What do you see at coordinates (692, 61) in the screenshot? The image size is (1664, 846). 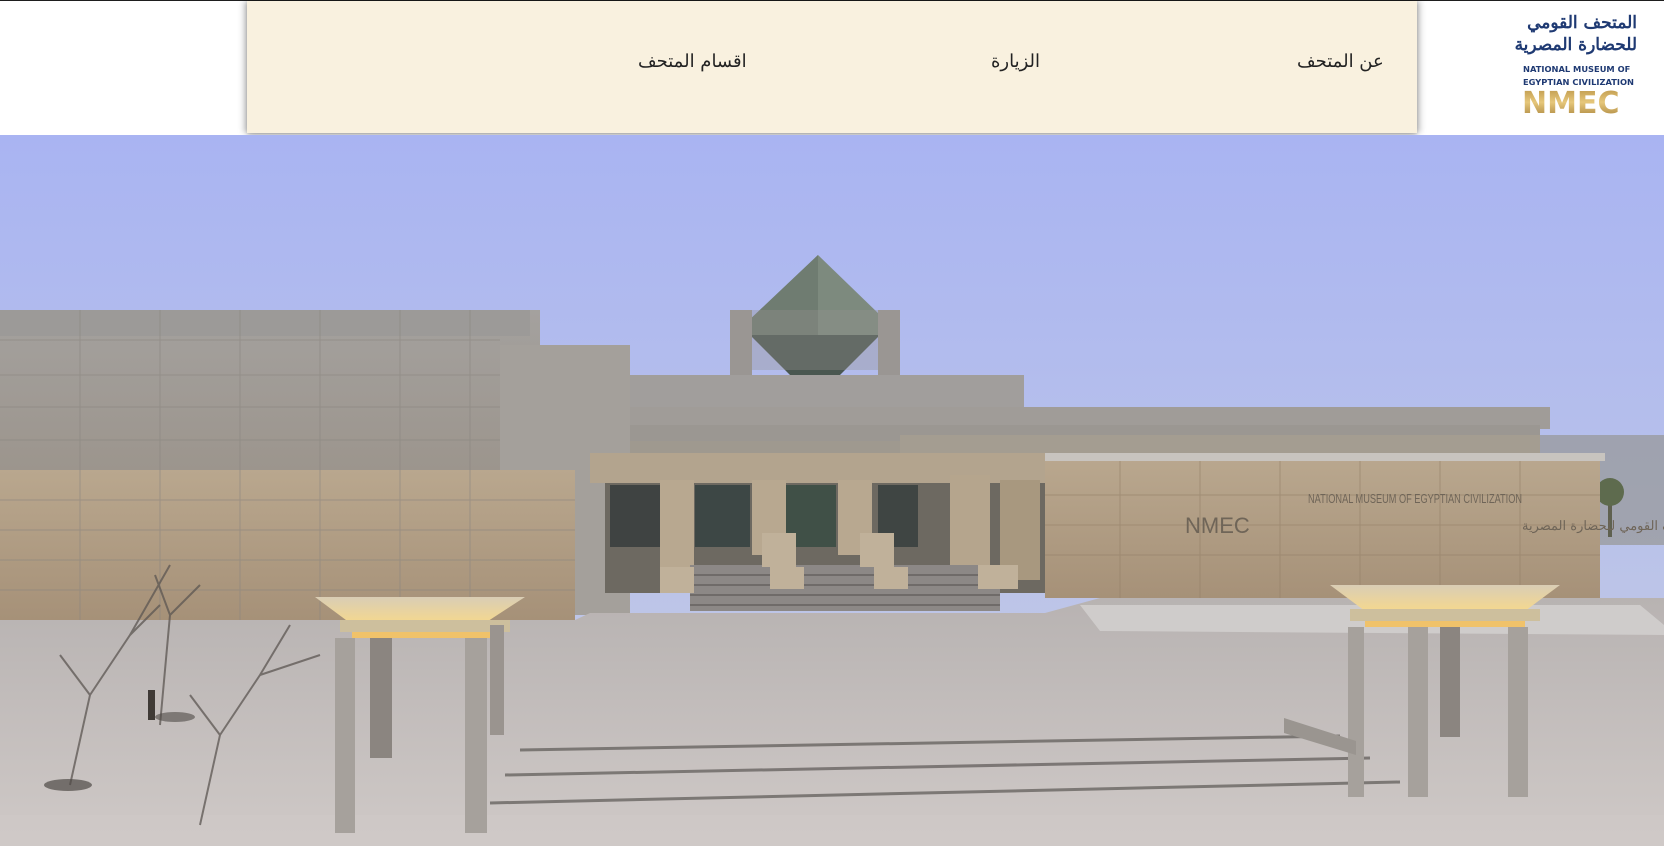 I see `nav-link-sections: اقسام المتحف` at bounding box center [692, 61].